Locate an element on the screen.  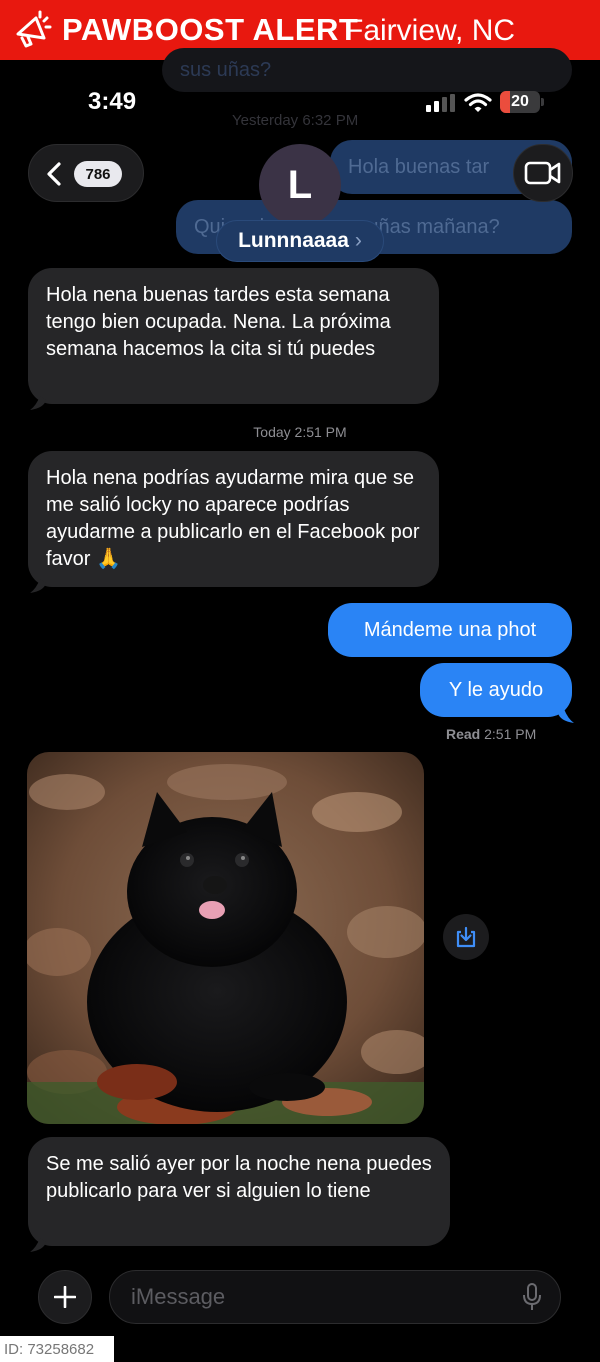
banner-brand: PAWBOOST ALERT is located at coordinates (210, 29).